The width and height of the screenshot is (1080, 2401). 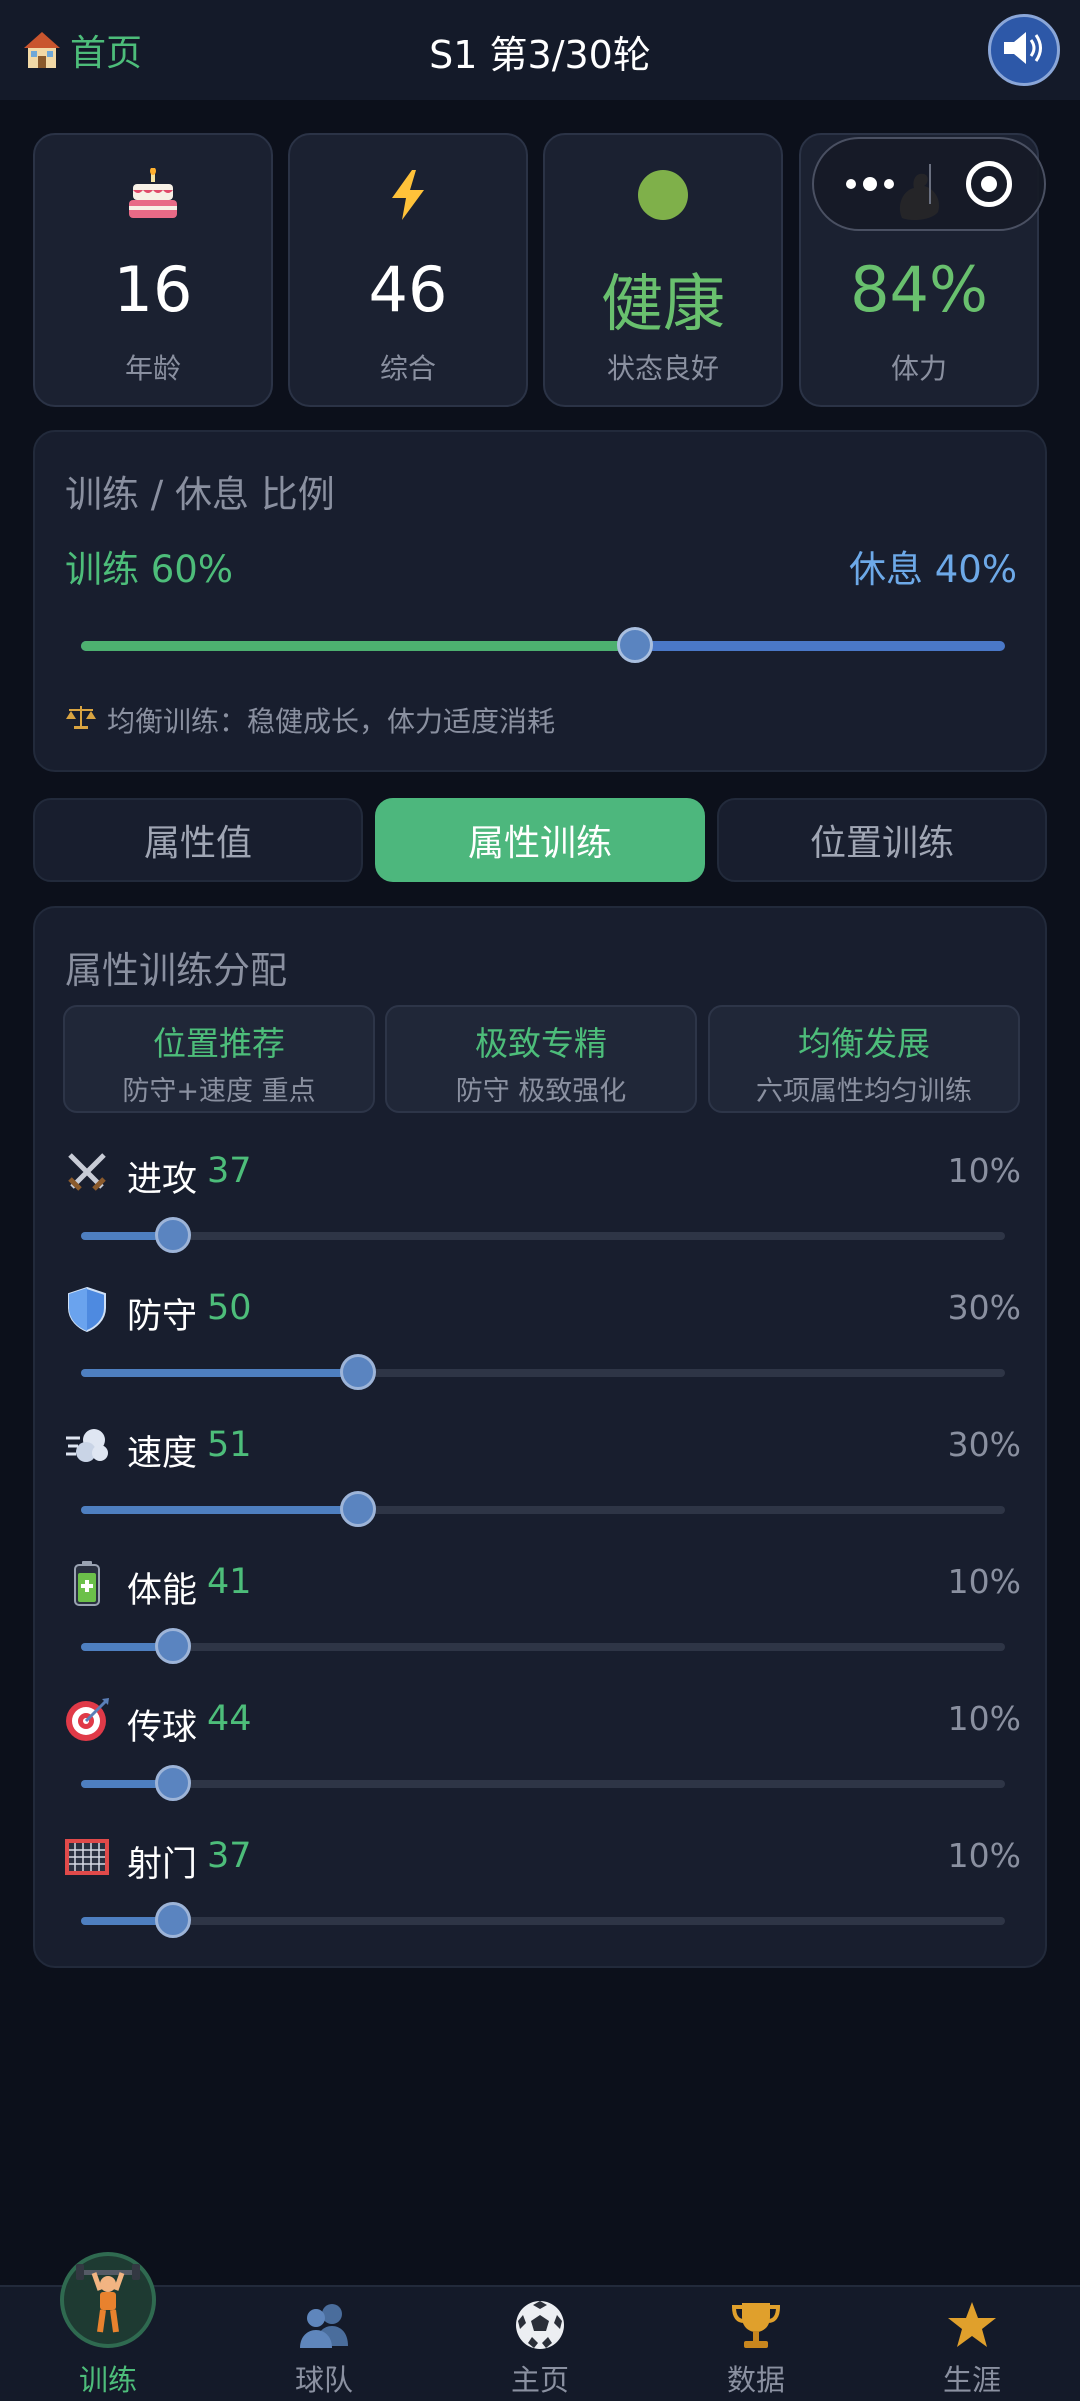 What do you see at coordinates (149, 569) in the screenshot?
I see `train-percent-label: 训练 60%` at bounding box center [149, 569].